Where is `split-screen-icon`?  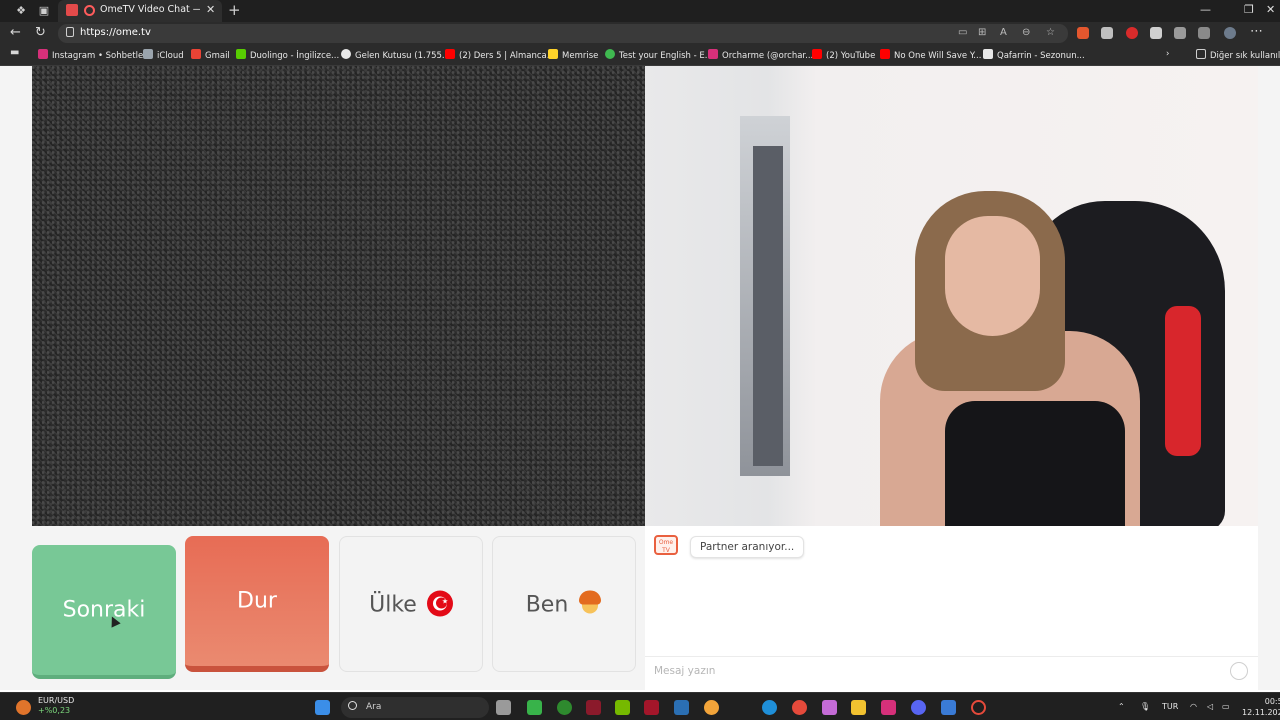
split-screen-icon is located at coordinates (1156, 33).